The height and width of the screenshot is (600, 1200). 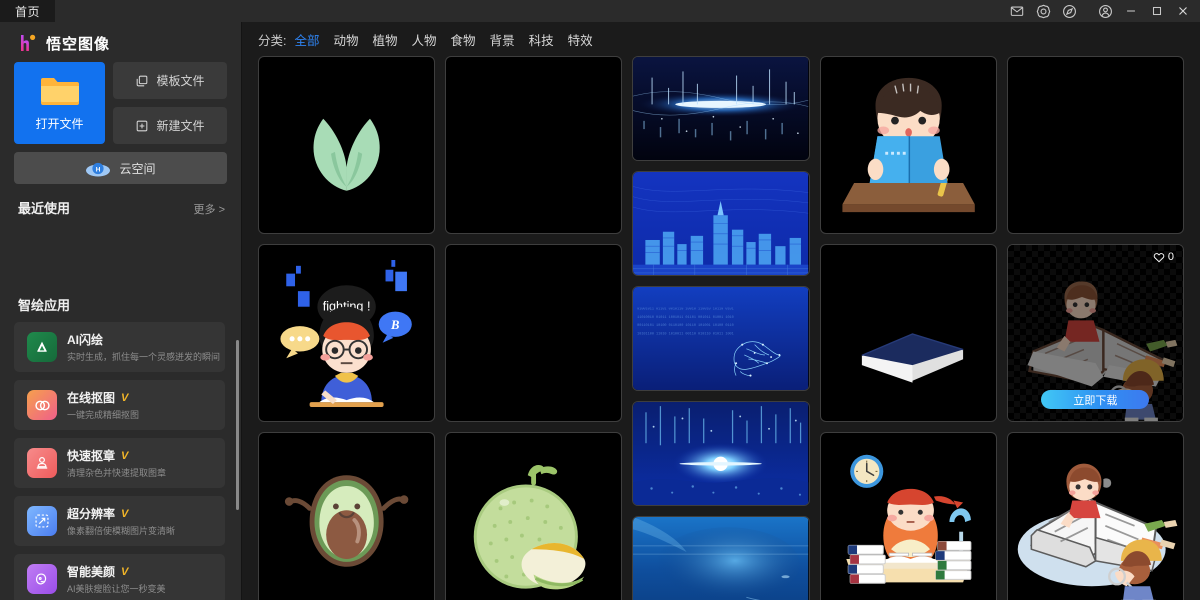 I want to click on account-icon, so click(x=1105, y=11).